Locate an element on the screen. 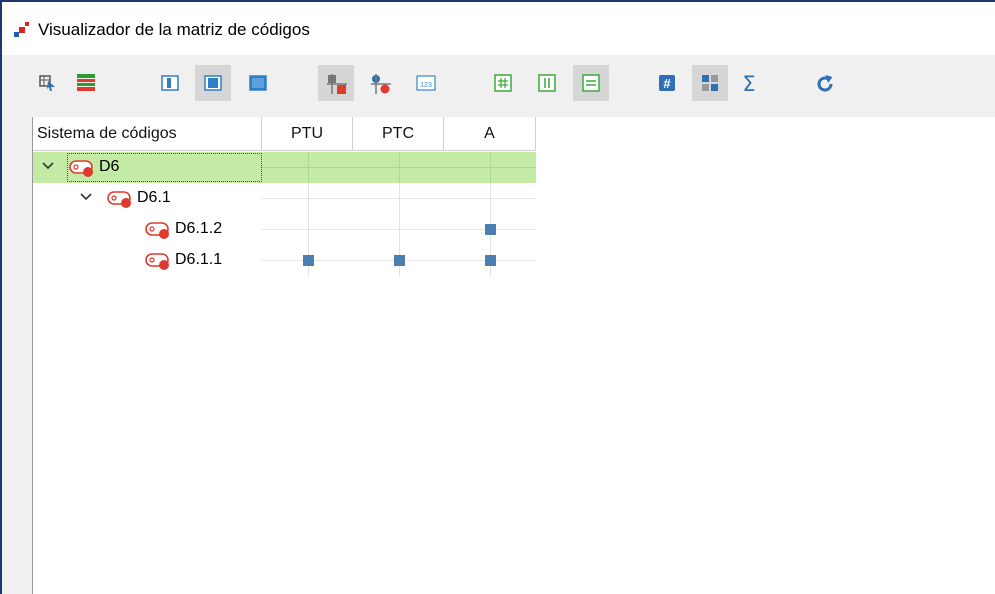 Image resolution: width=995 pixels, height=594 pixels. header-code-system: Sistema de códigos is located at coordinates (147, 134).